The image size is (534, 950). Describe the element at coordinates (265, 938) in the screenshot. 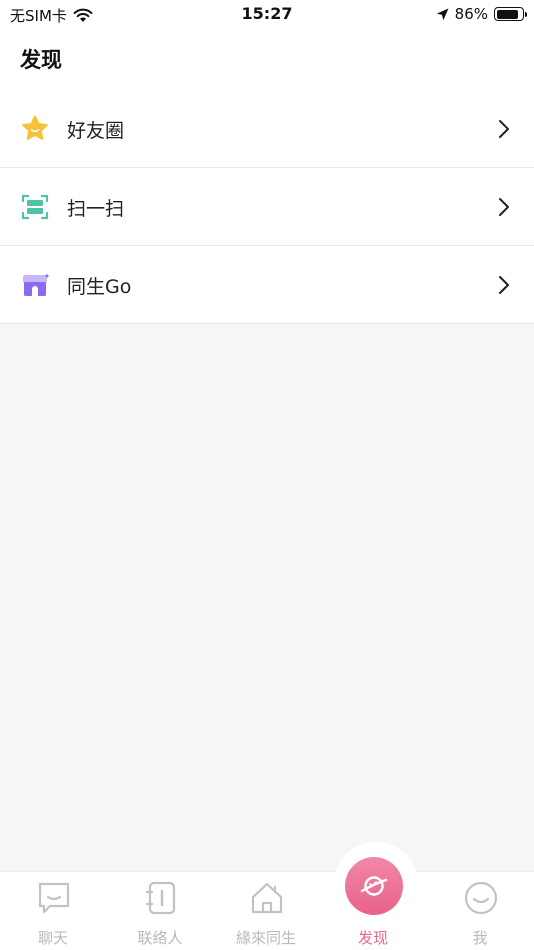

I see `tab-label: 緣來同生` at that location.